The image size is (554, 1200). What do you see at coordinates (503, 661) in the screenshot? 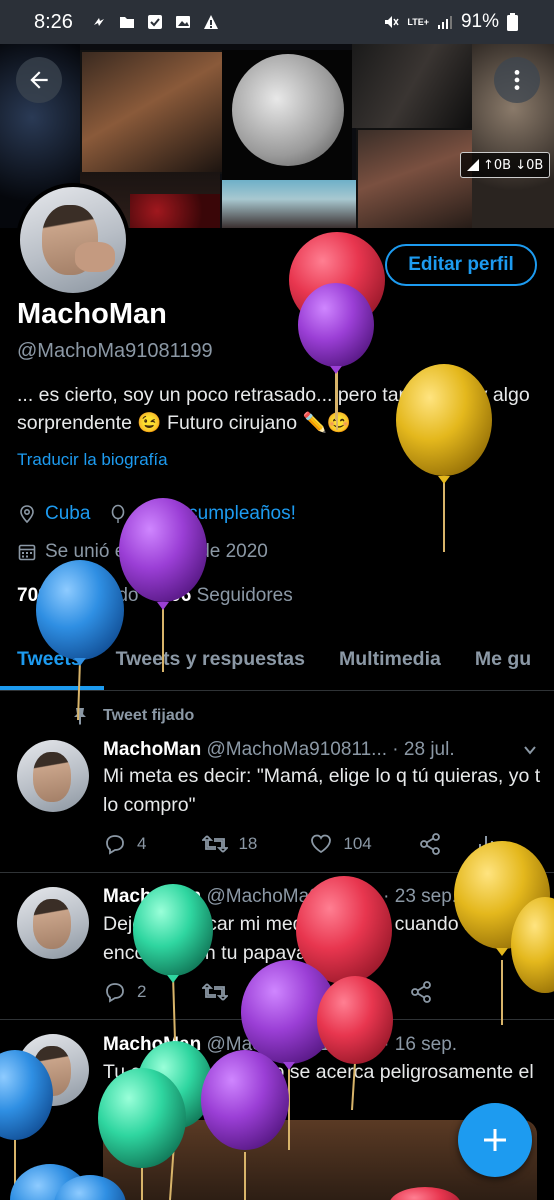
I see `tab-likes: Me gu` at bounding box center [503, 661].